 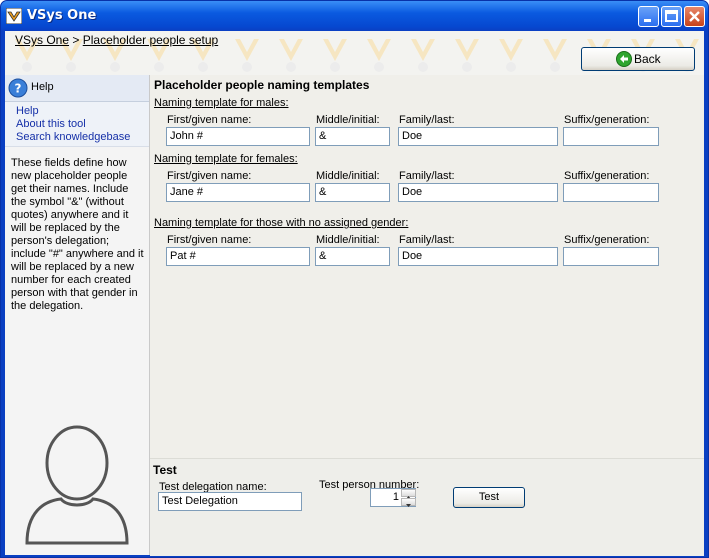 I want to click on close-button, so click(x=694, y=16).